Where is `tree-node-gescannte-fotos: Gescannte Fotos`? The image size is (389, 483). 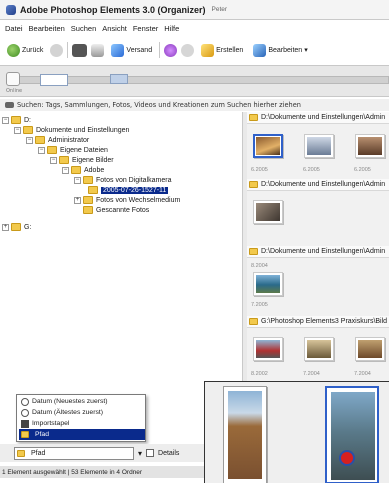 tree-node-gescannte-fotos: Gescannte Fotos is located at coordinates (116, 210).